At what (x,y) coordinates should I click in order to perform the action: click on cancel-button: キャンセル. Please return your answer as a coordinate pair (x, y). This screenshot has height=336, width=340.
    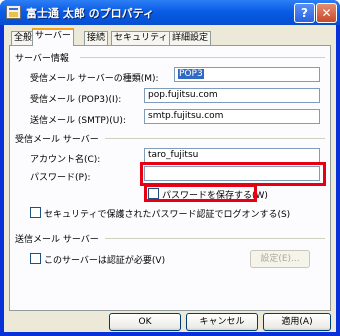
    Looking at the image, I should click on (222, 322).